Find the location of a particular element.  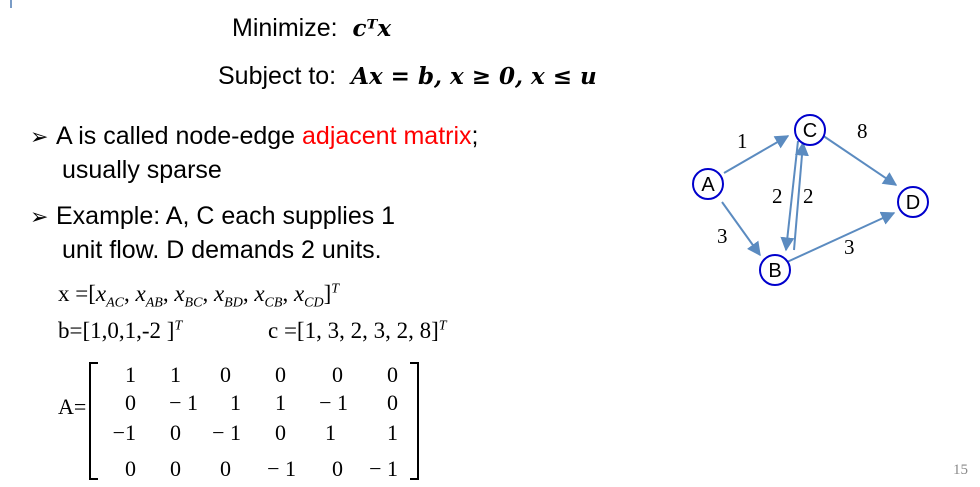

b-vector: b=[1,0,1,-2 ]T is located at coordinates (120, 331).